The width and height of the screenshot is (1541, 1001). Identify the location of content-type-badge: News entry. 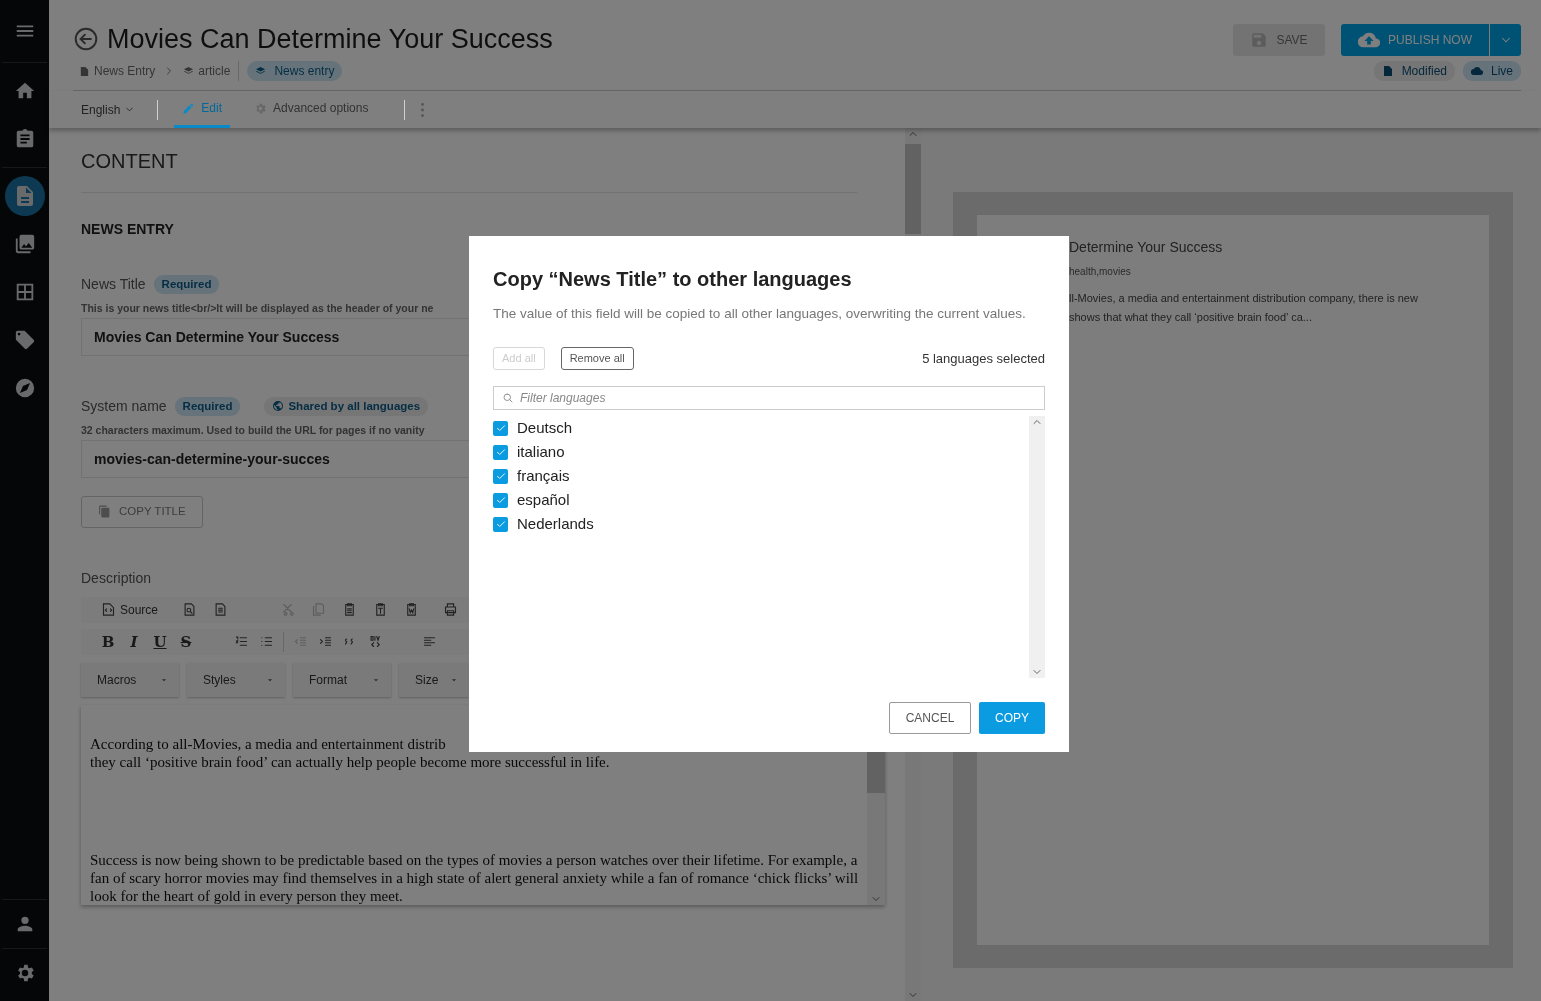
(295, 71).